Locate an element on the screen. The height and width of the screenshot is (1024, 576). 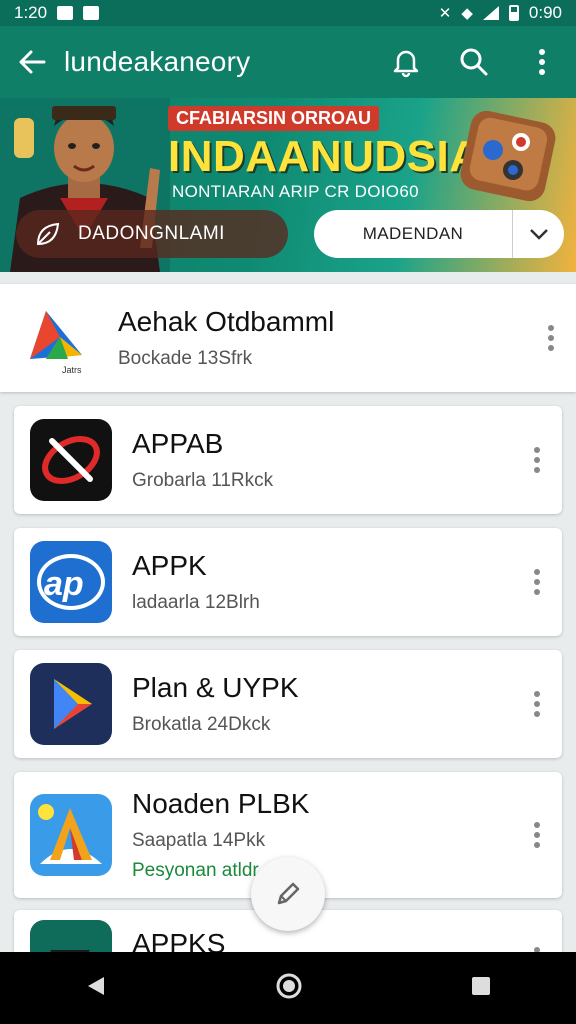
app-cube-icon is located at coordinates (508, 156).